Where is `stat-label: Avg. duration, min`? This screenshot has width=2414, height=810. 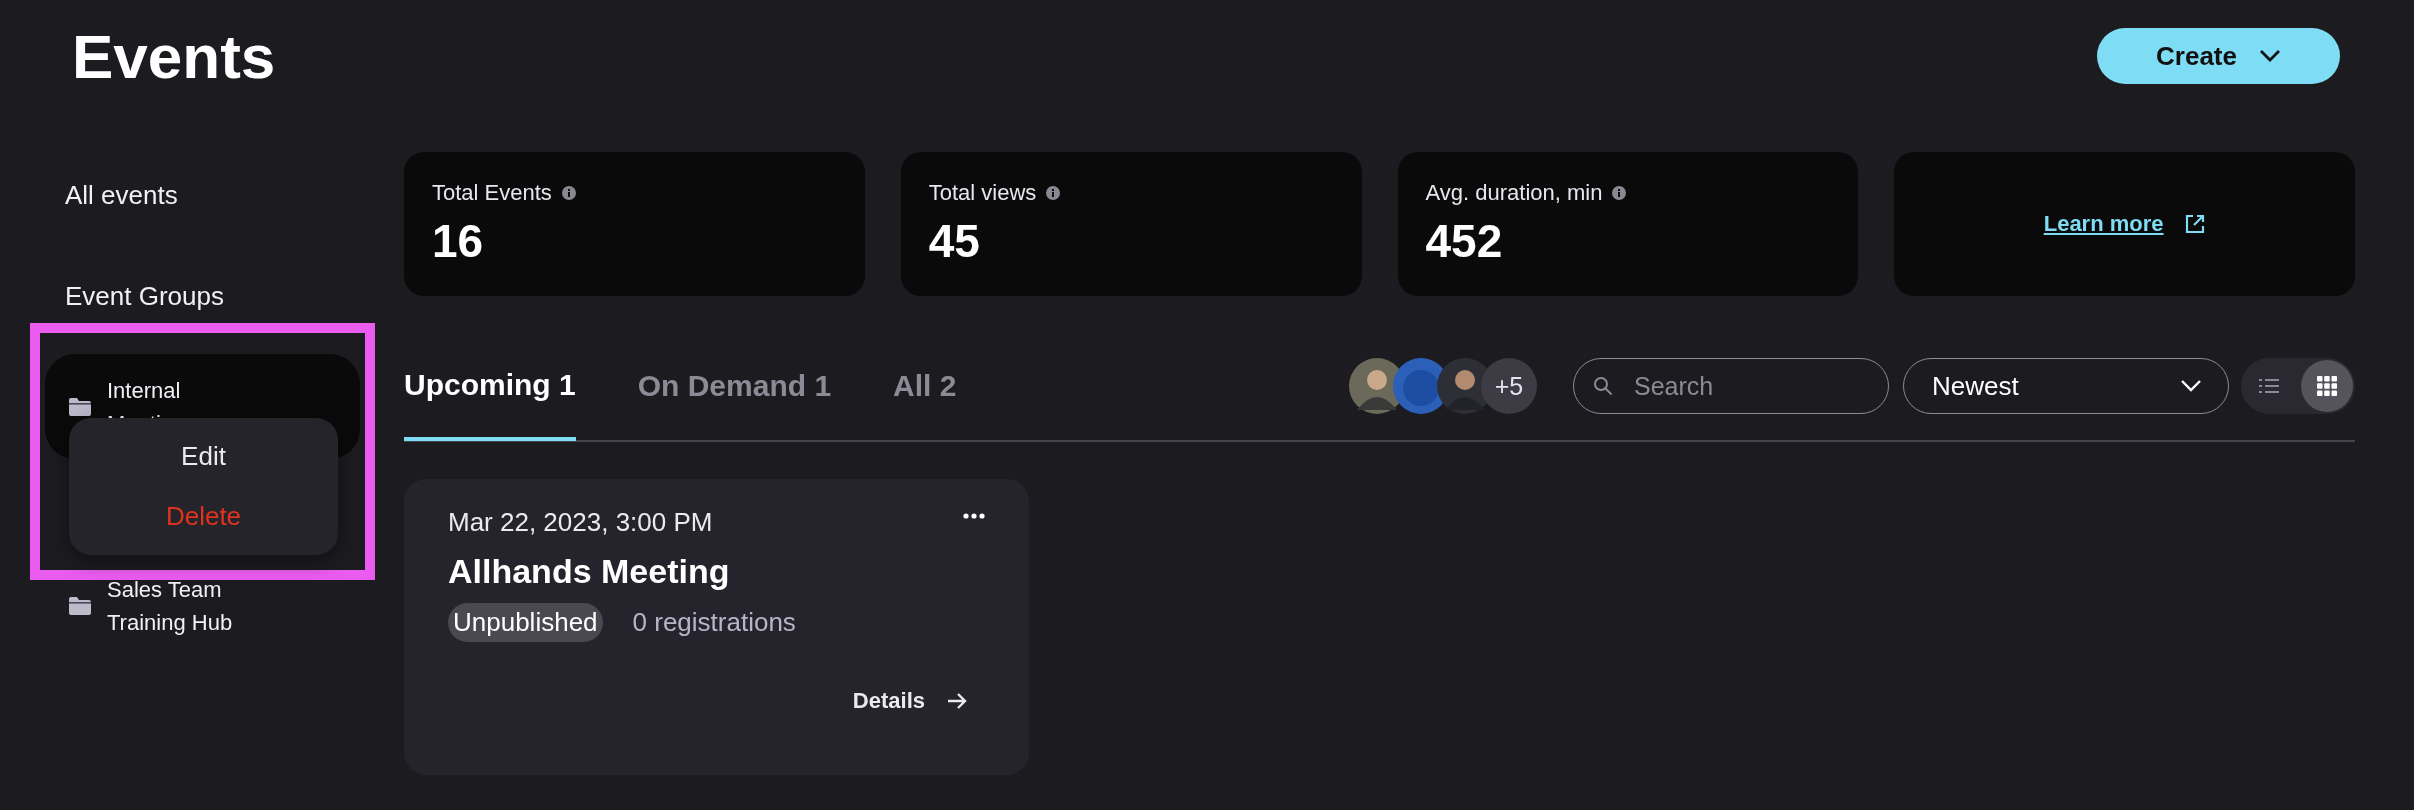
stat-label: Avg. duration, min is located at coordinates (1514, 193).